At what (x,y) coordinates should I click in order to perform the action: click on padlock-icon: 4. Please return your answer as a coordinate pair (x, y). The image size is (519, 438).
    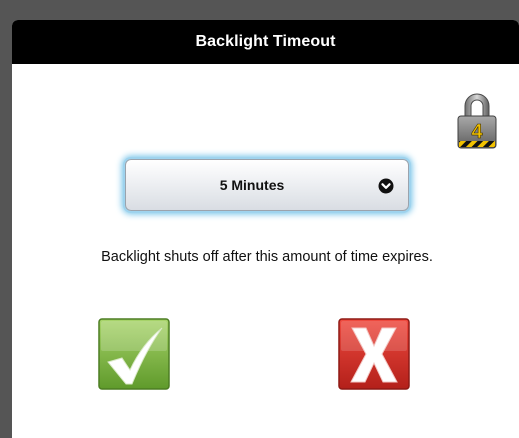
    Looking at the image, I should click on (477, 120).